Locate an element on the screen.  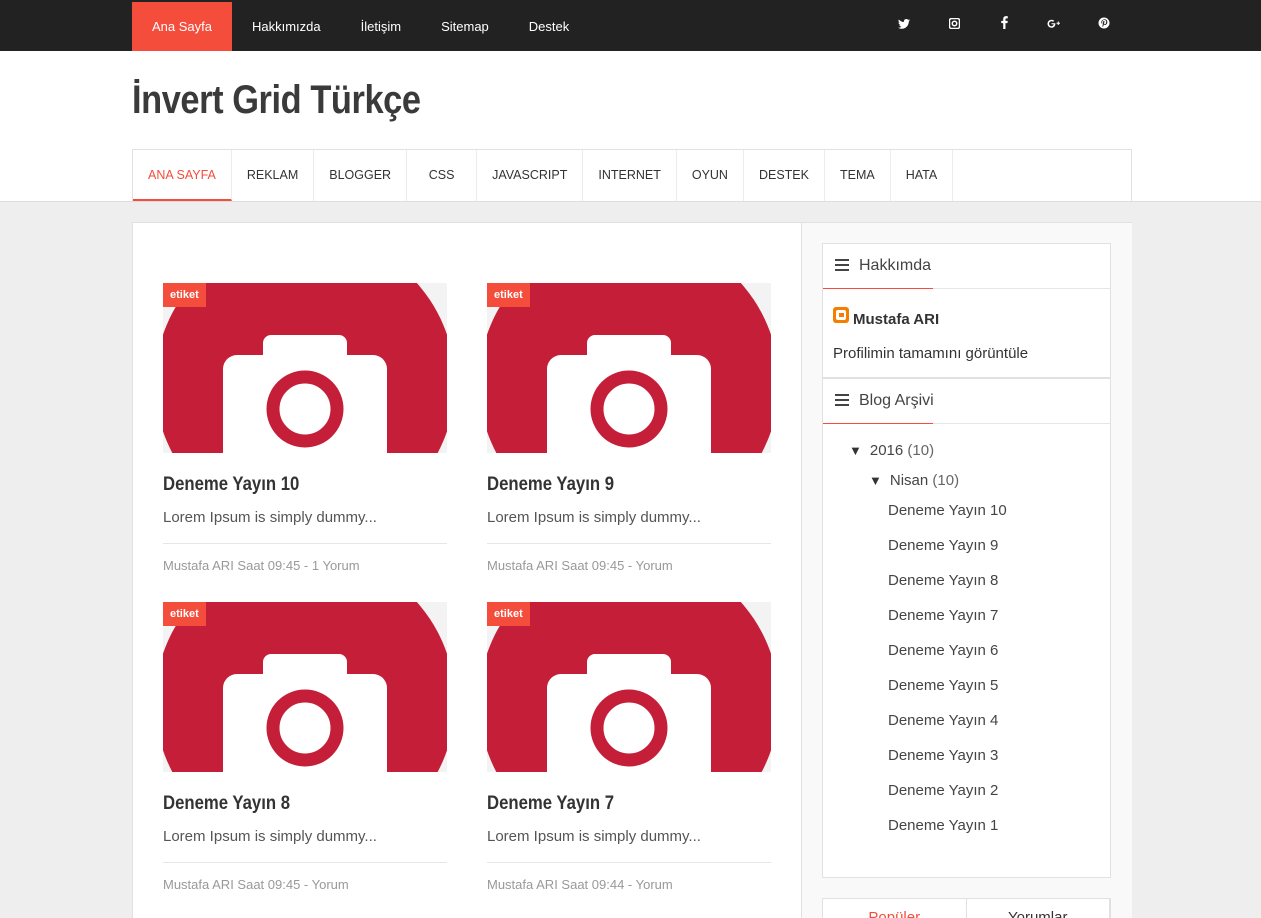
widget-title: Hakkımda is located at coordinates (895, 265).